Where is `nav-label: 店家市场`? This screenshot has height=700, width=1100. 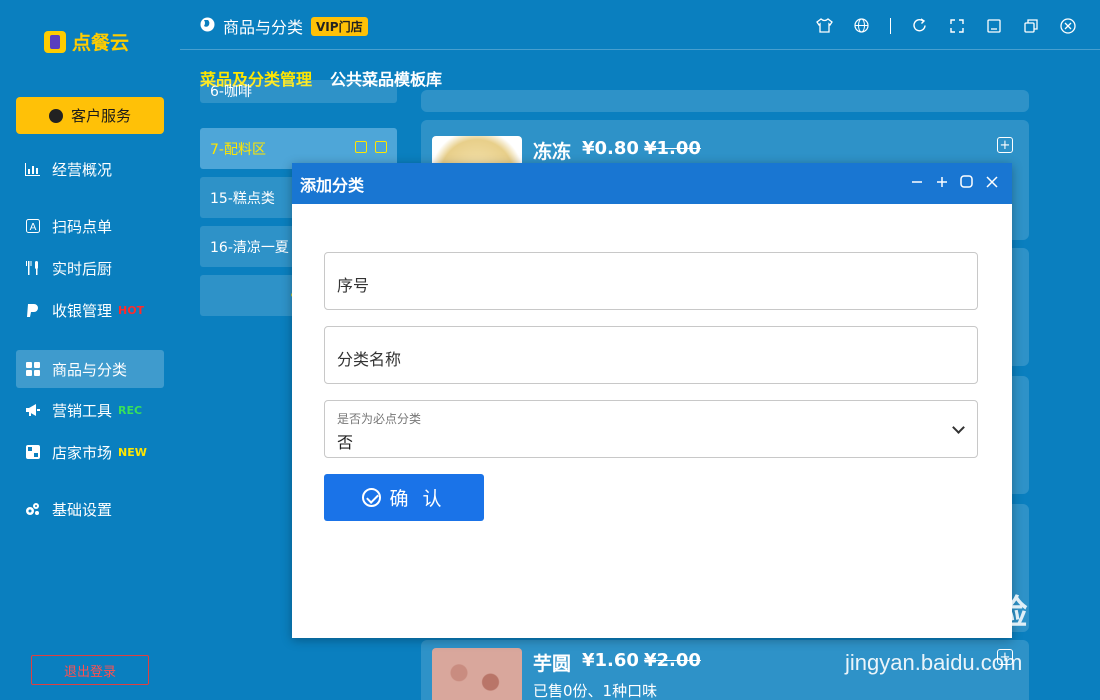 nav-label: 店家市场 is located at coordinates (82, 452).